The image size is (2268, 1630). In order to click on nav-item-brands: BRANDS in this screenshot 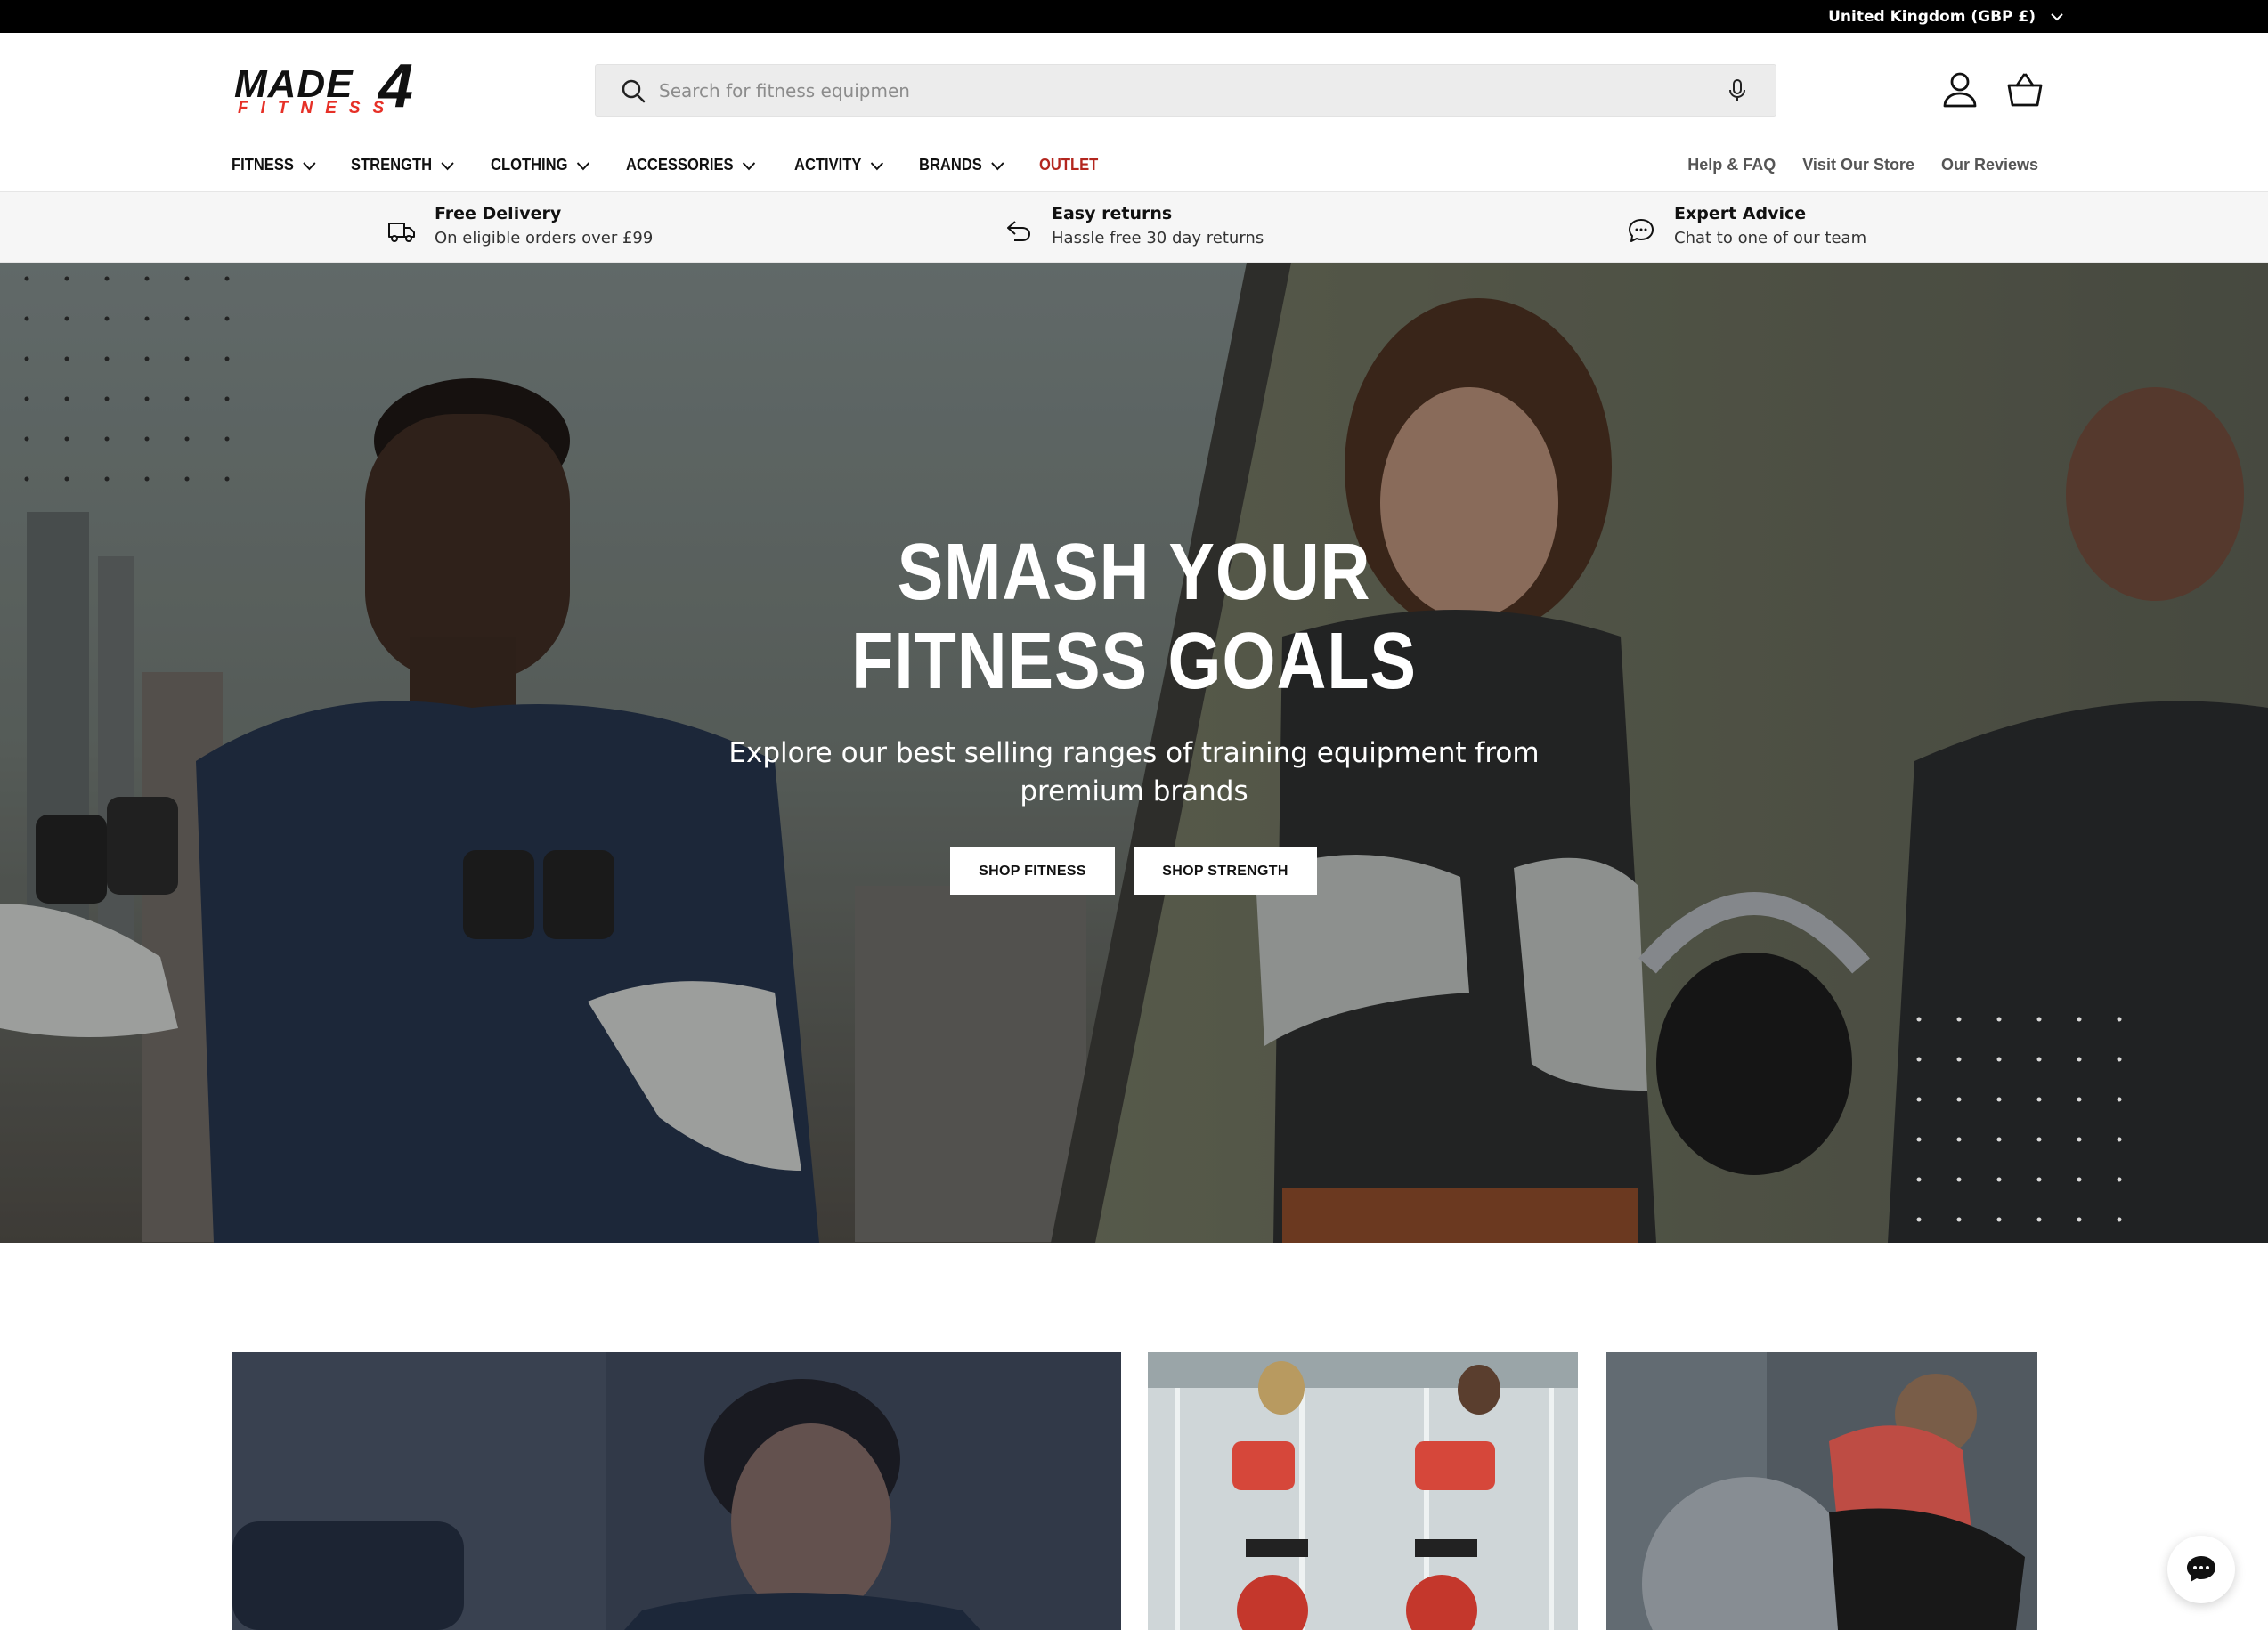, I will do `click(962, 165)`.